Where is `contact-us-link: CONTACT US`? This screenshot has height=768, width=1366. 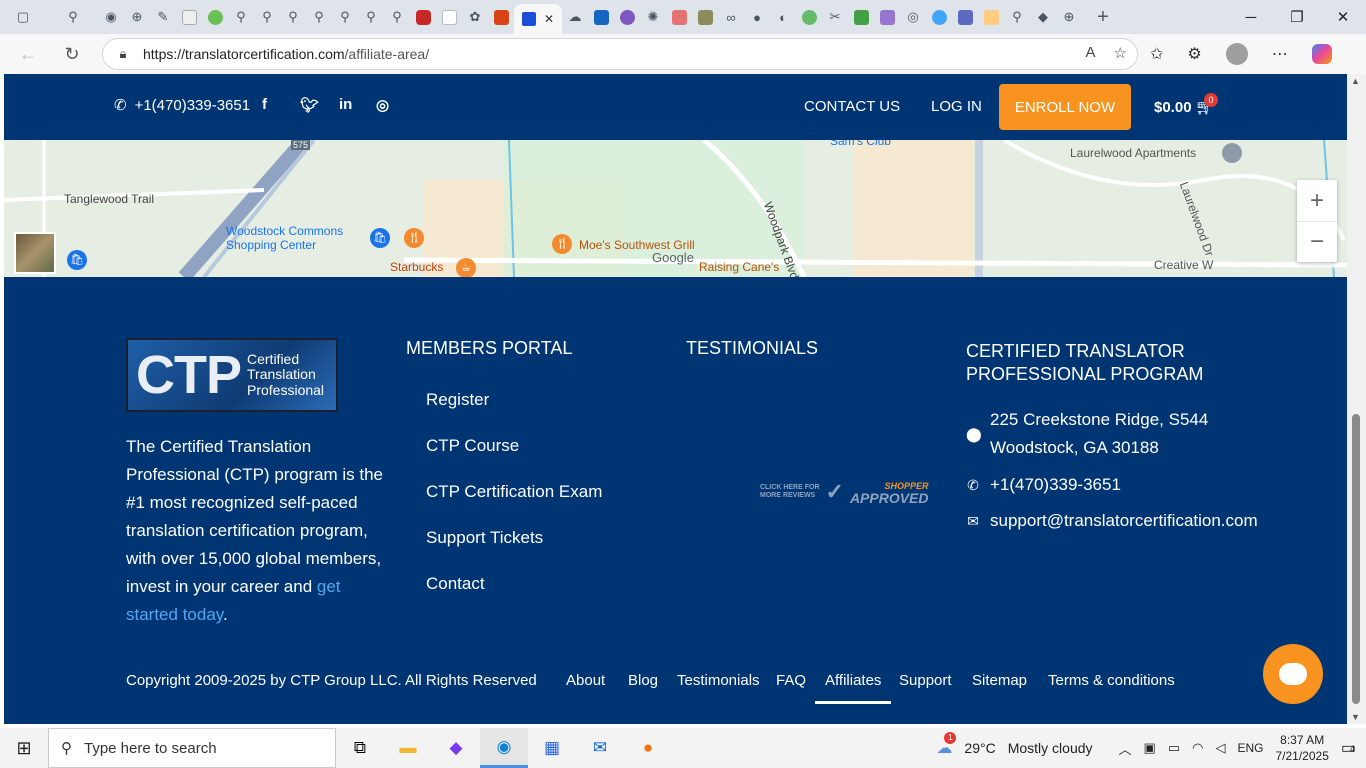
contact-us-link: CONTACT US is located at coordinates (852, 106).